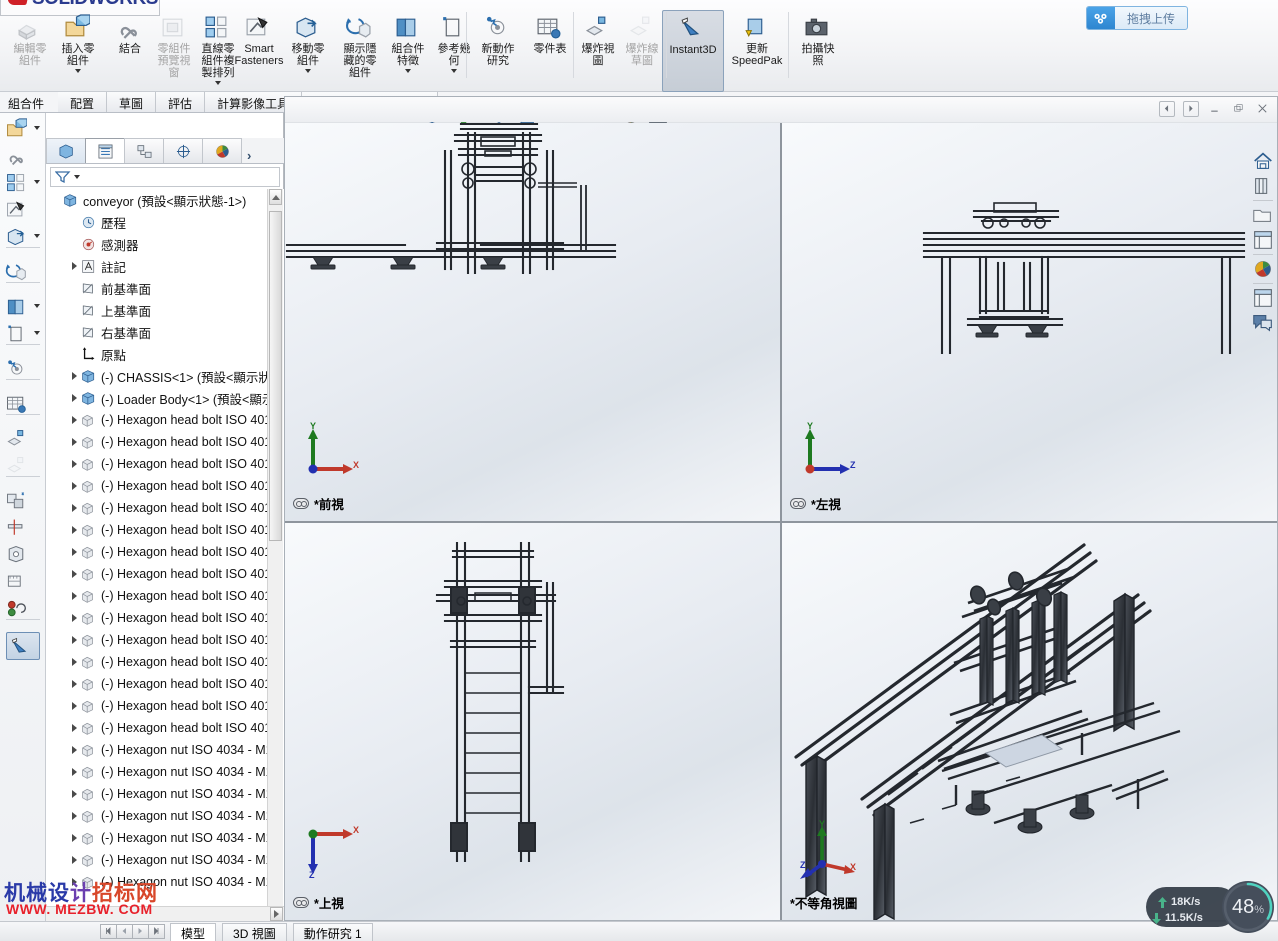  What do you see at coordinates (259, 40) in the screenshot?
I see `ribbon-button-smart-fasteners: Smart Fasteners` at bounding box center [259, 40].